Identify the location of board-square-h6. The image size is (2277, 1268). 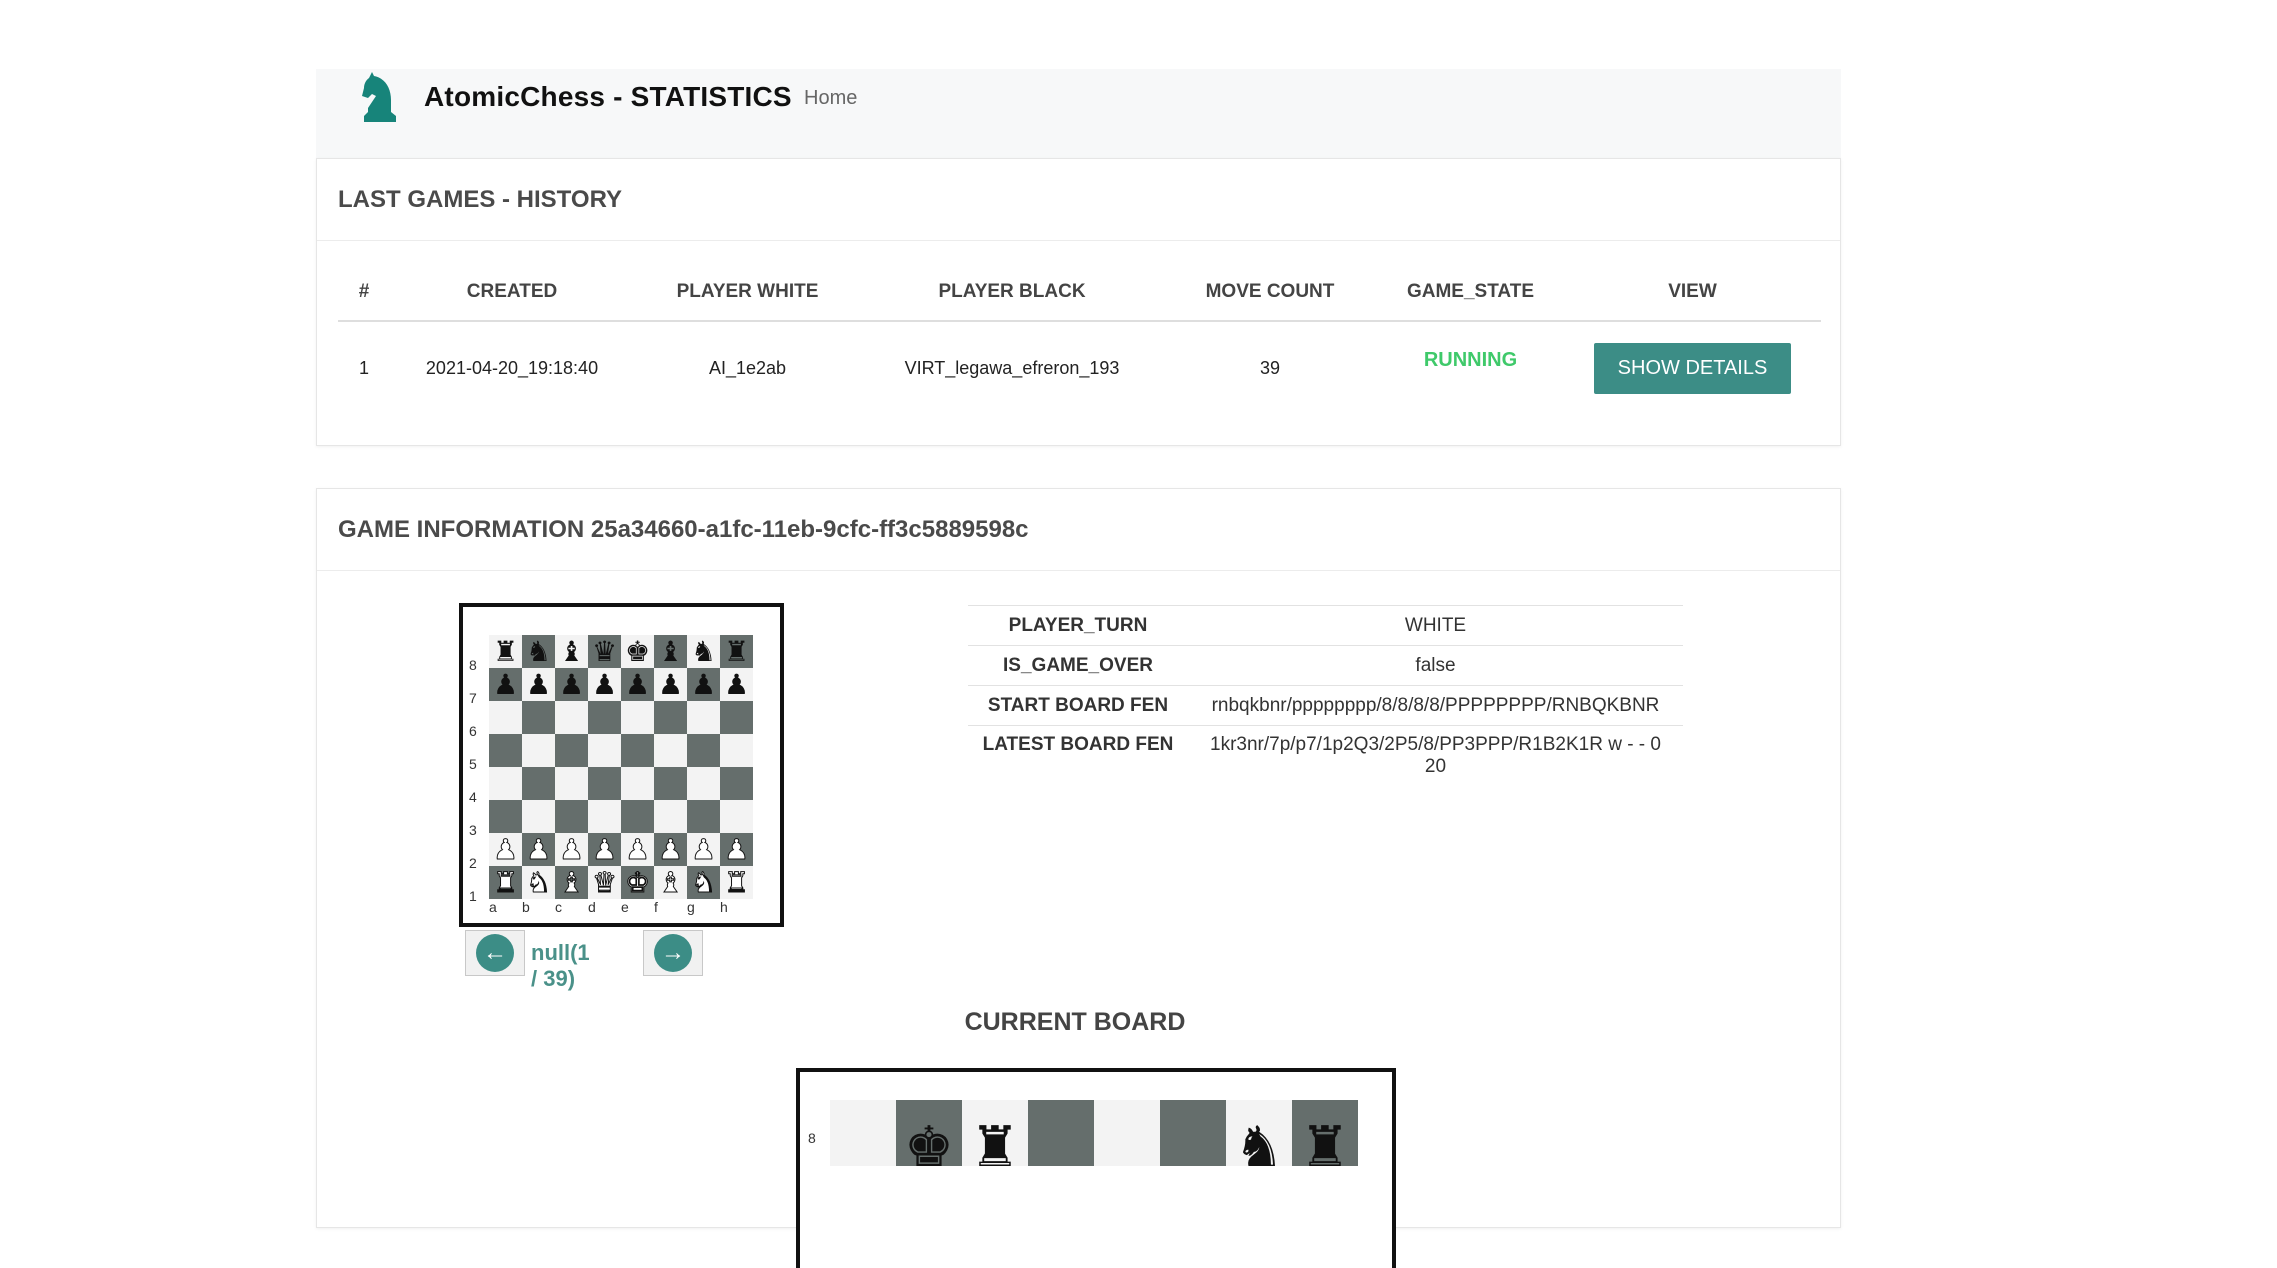
(736, 717).